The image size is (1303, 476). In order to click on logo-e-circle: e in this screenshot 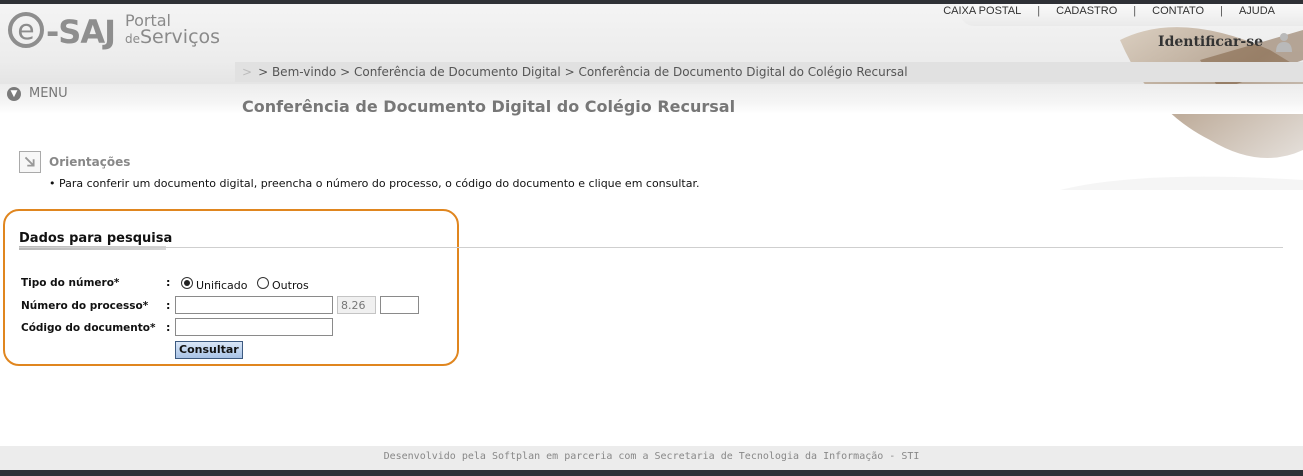, I will do `click(26, 30)`.